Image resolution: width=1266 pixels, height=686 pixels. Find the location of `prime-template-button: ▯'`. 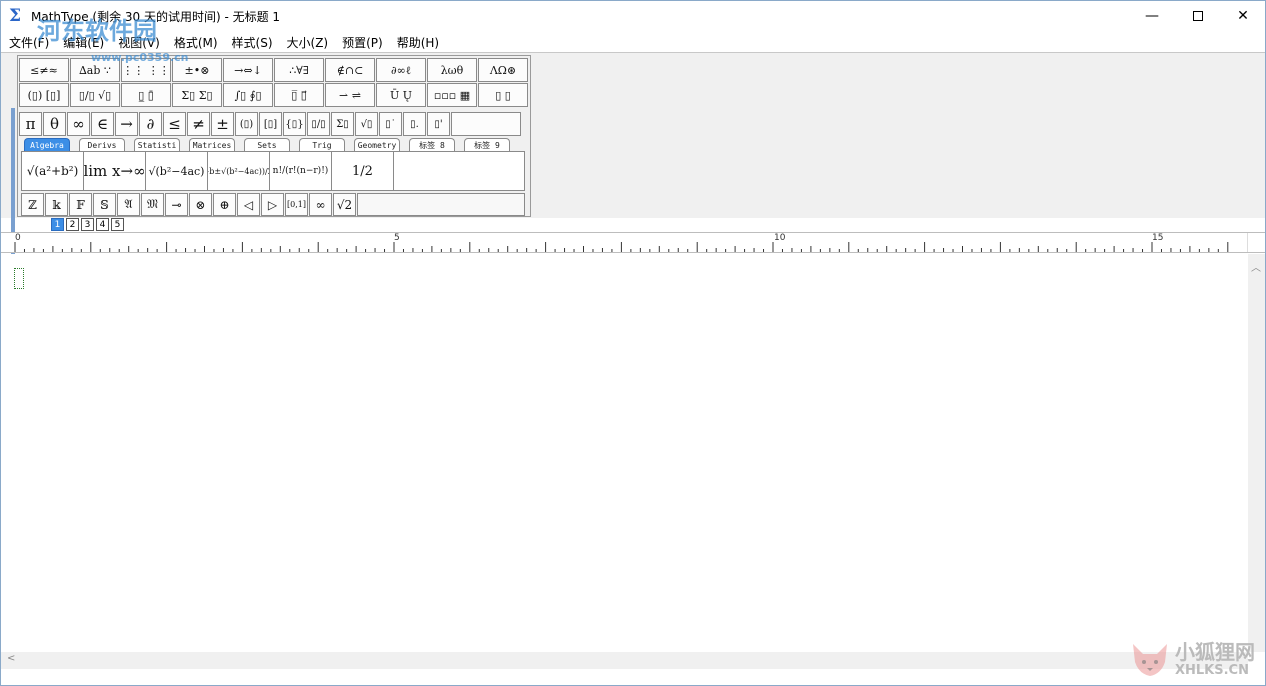

prime-template-button: ▯' is located at coordinates (438, 124).